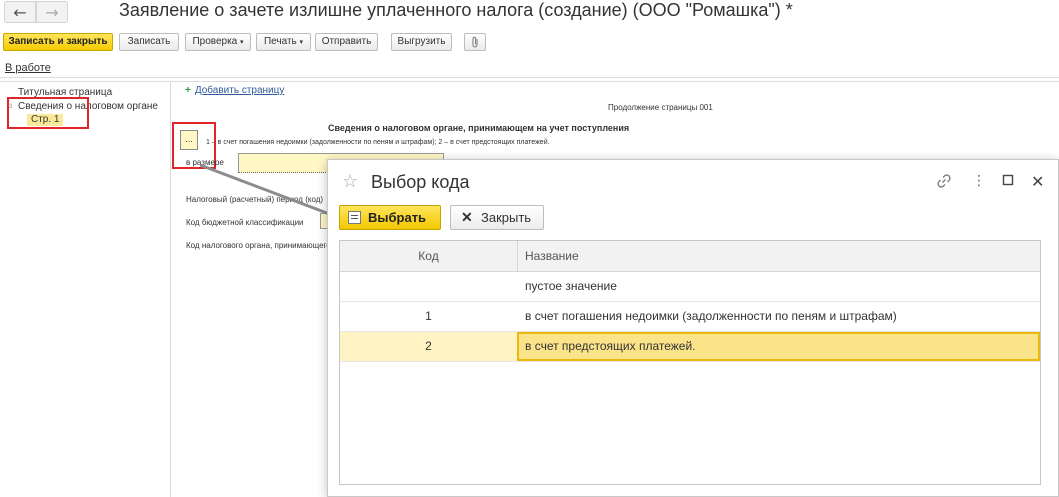 This screenshot has height=497, width=1059. I want to click on save-button: Записать, so click(149, 42).